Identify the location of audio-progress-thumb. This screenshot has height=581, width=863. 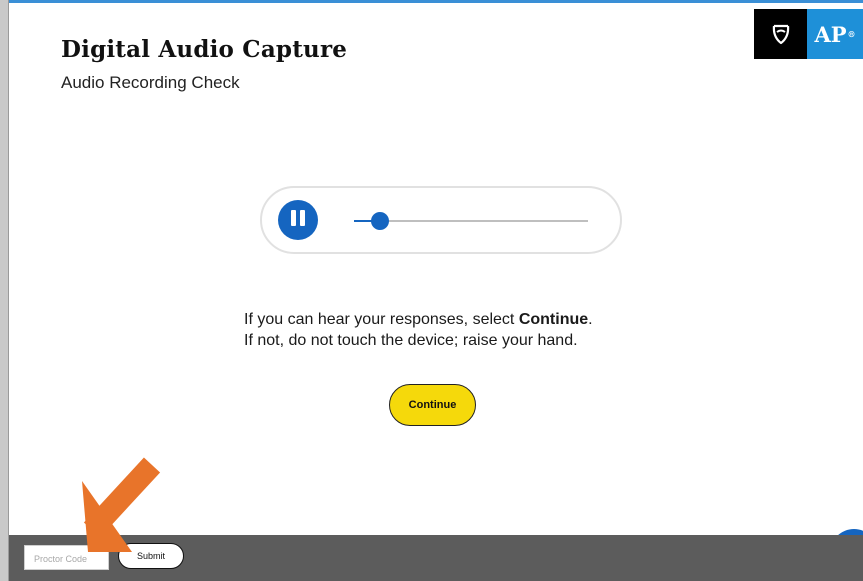
(379, 221).